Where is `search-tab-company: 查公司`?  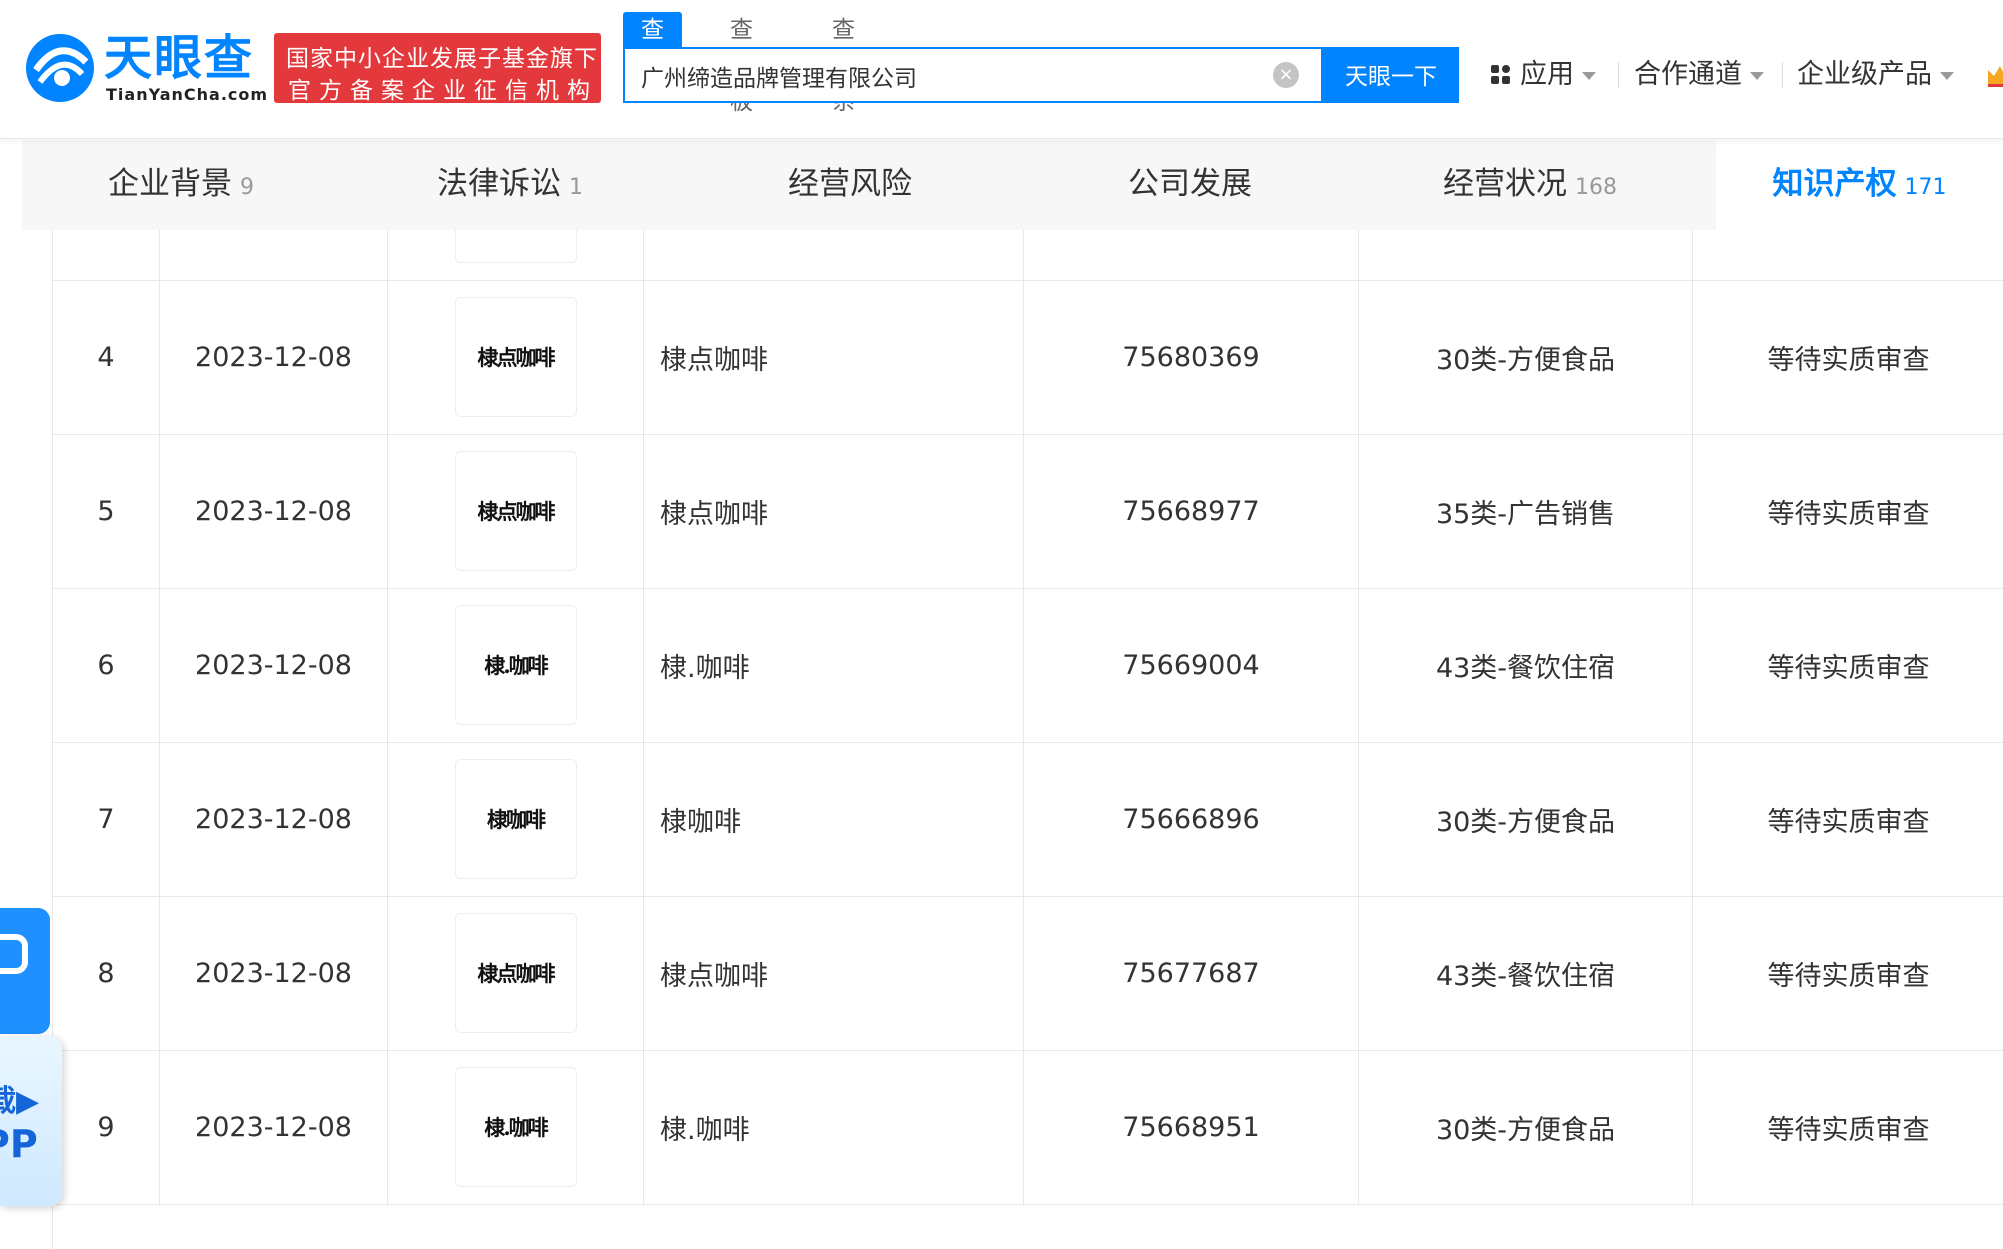 search-tab-company: 查公司 is located at coordinates (652, 63).